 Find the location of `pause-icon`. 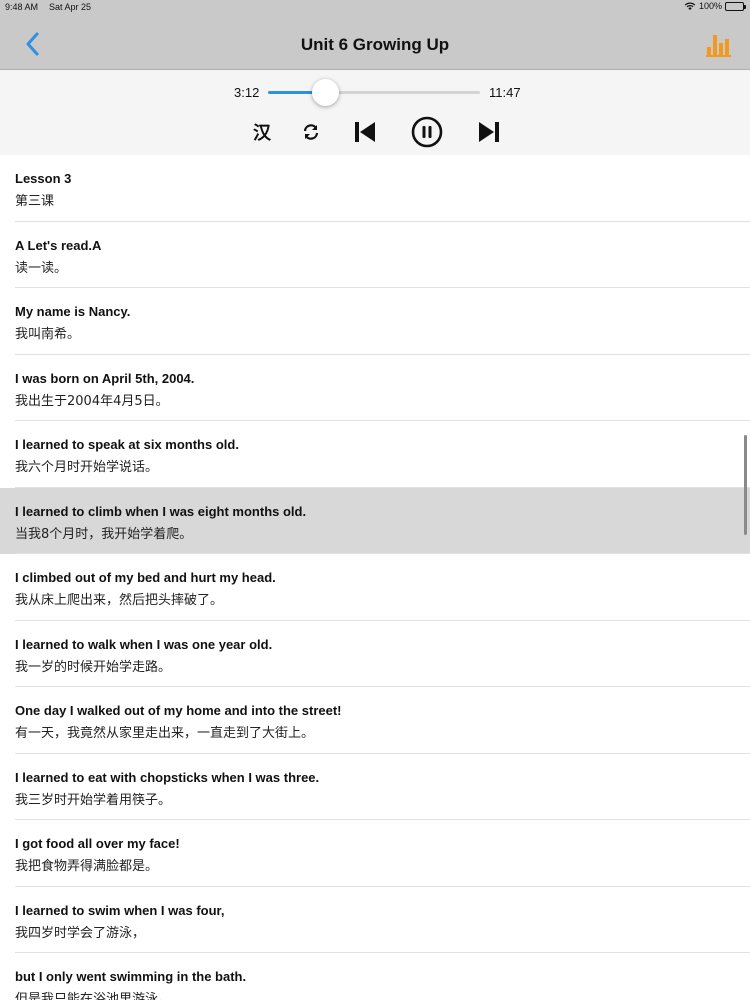

pause-icon is located at coordinates (427, 132).